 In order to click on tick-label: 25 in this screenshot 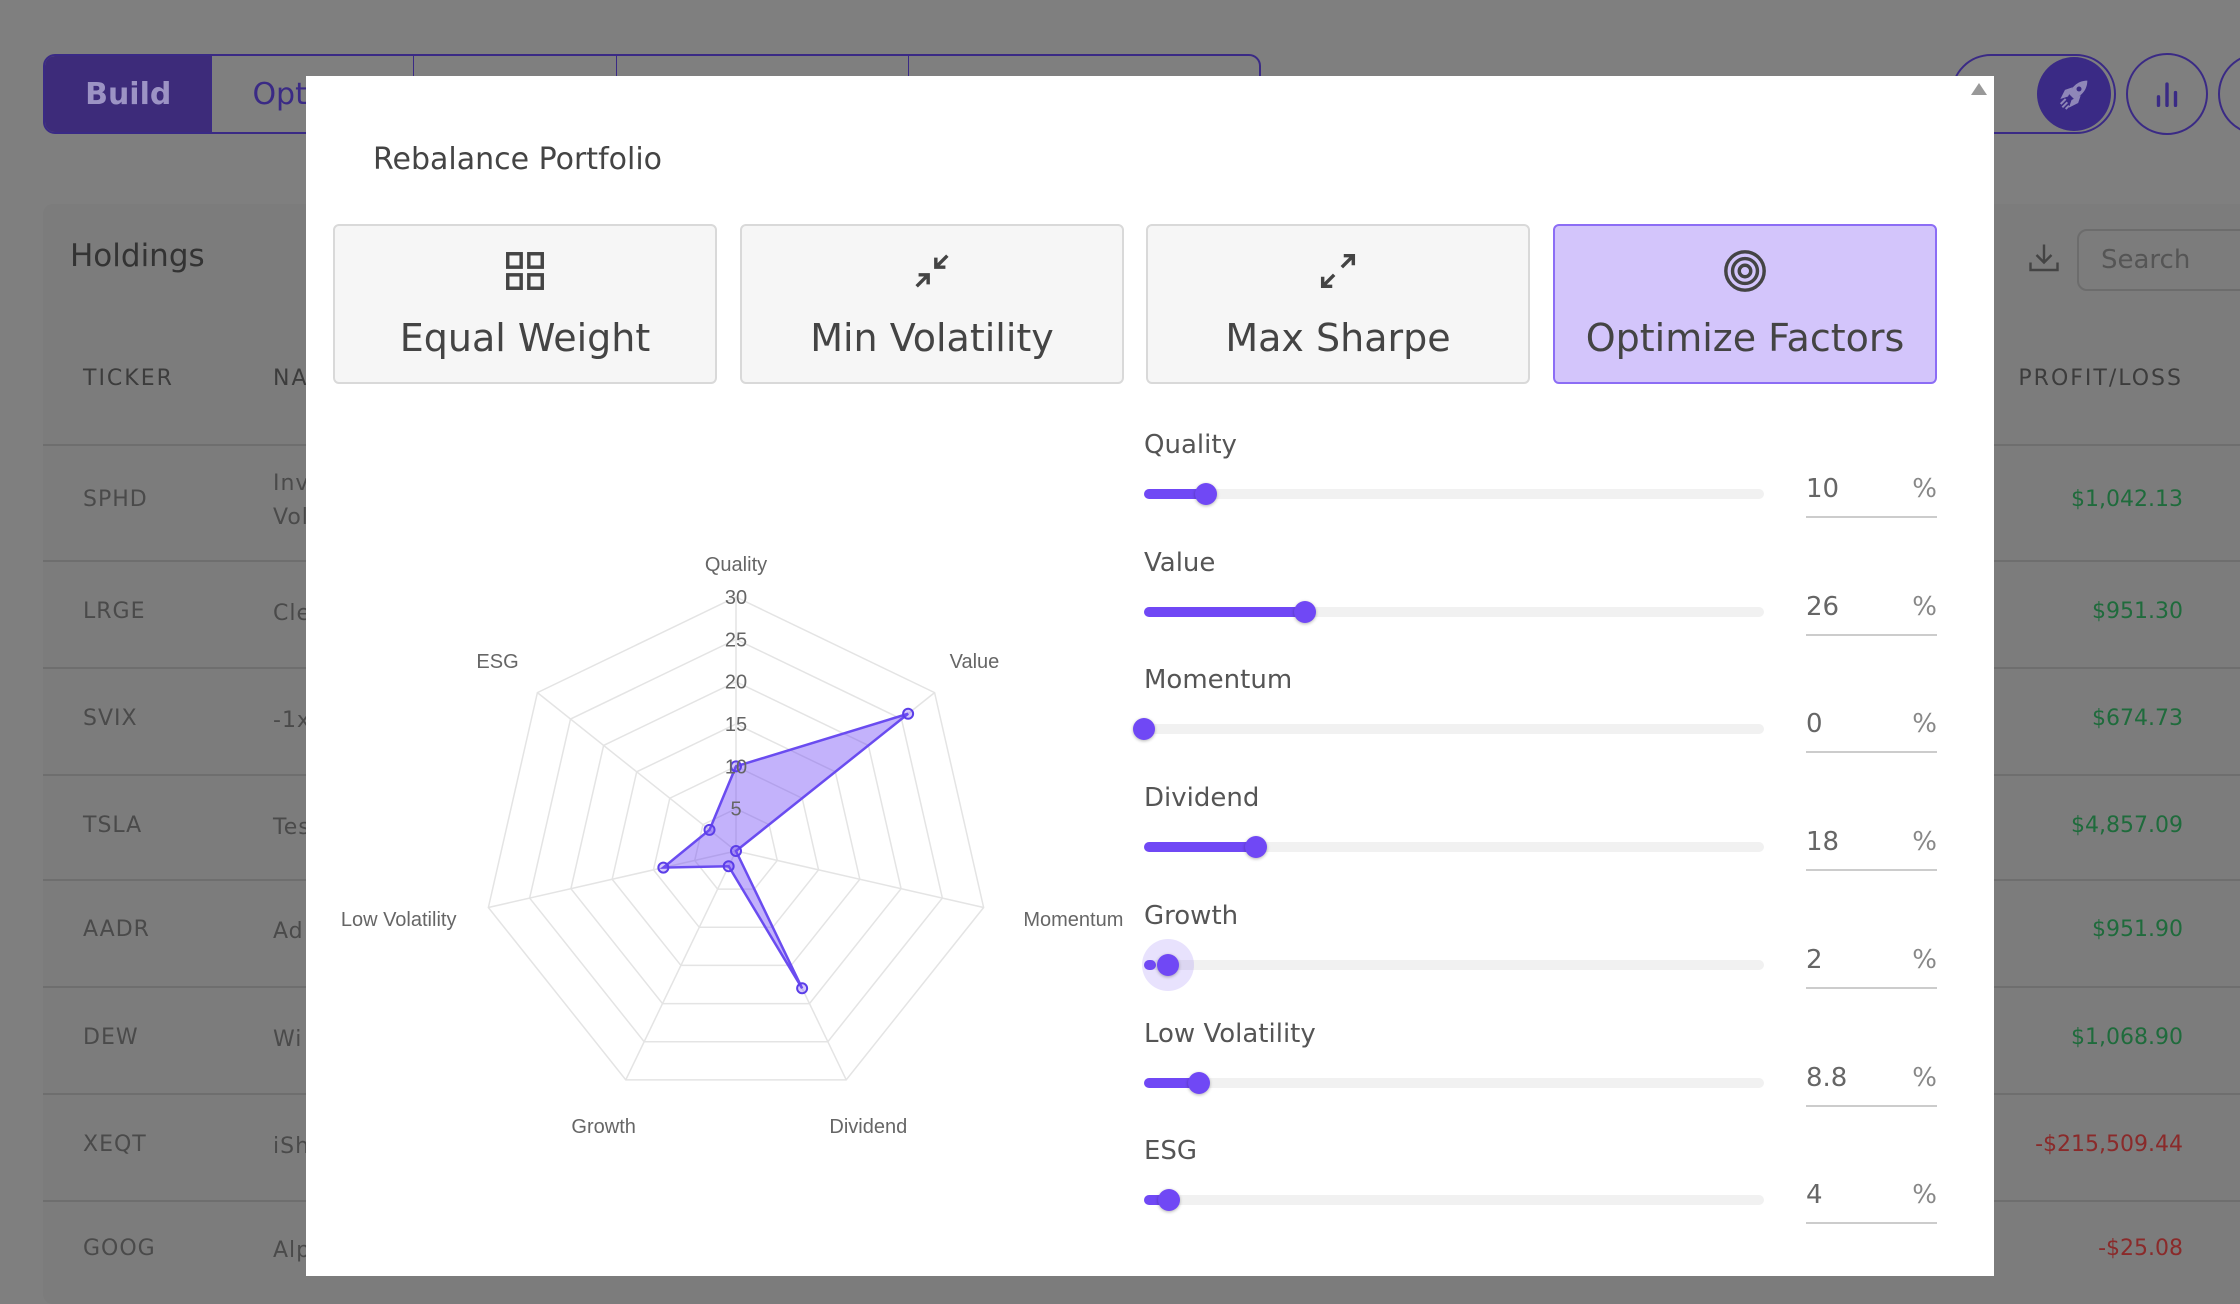, I will do `click(736, 640)`.